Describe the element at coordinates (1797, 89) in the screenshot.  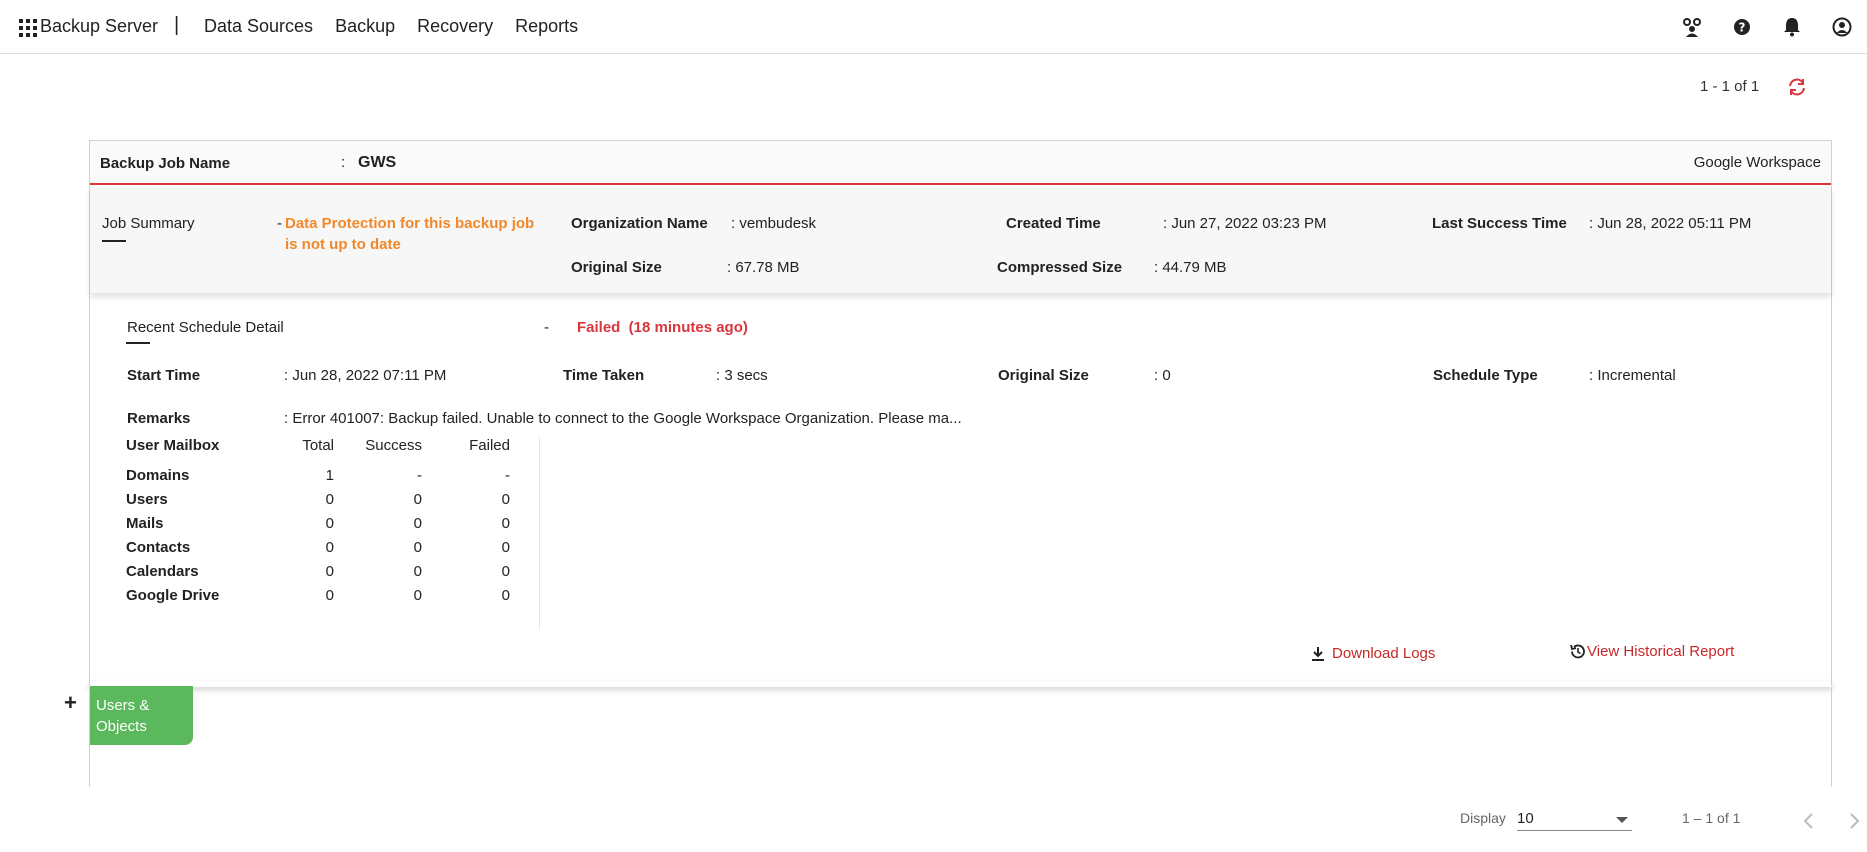
I see `refresh-icon` at that location.